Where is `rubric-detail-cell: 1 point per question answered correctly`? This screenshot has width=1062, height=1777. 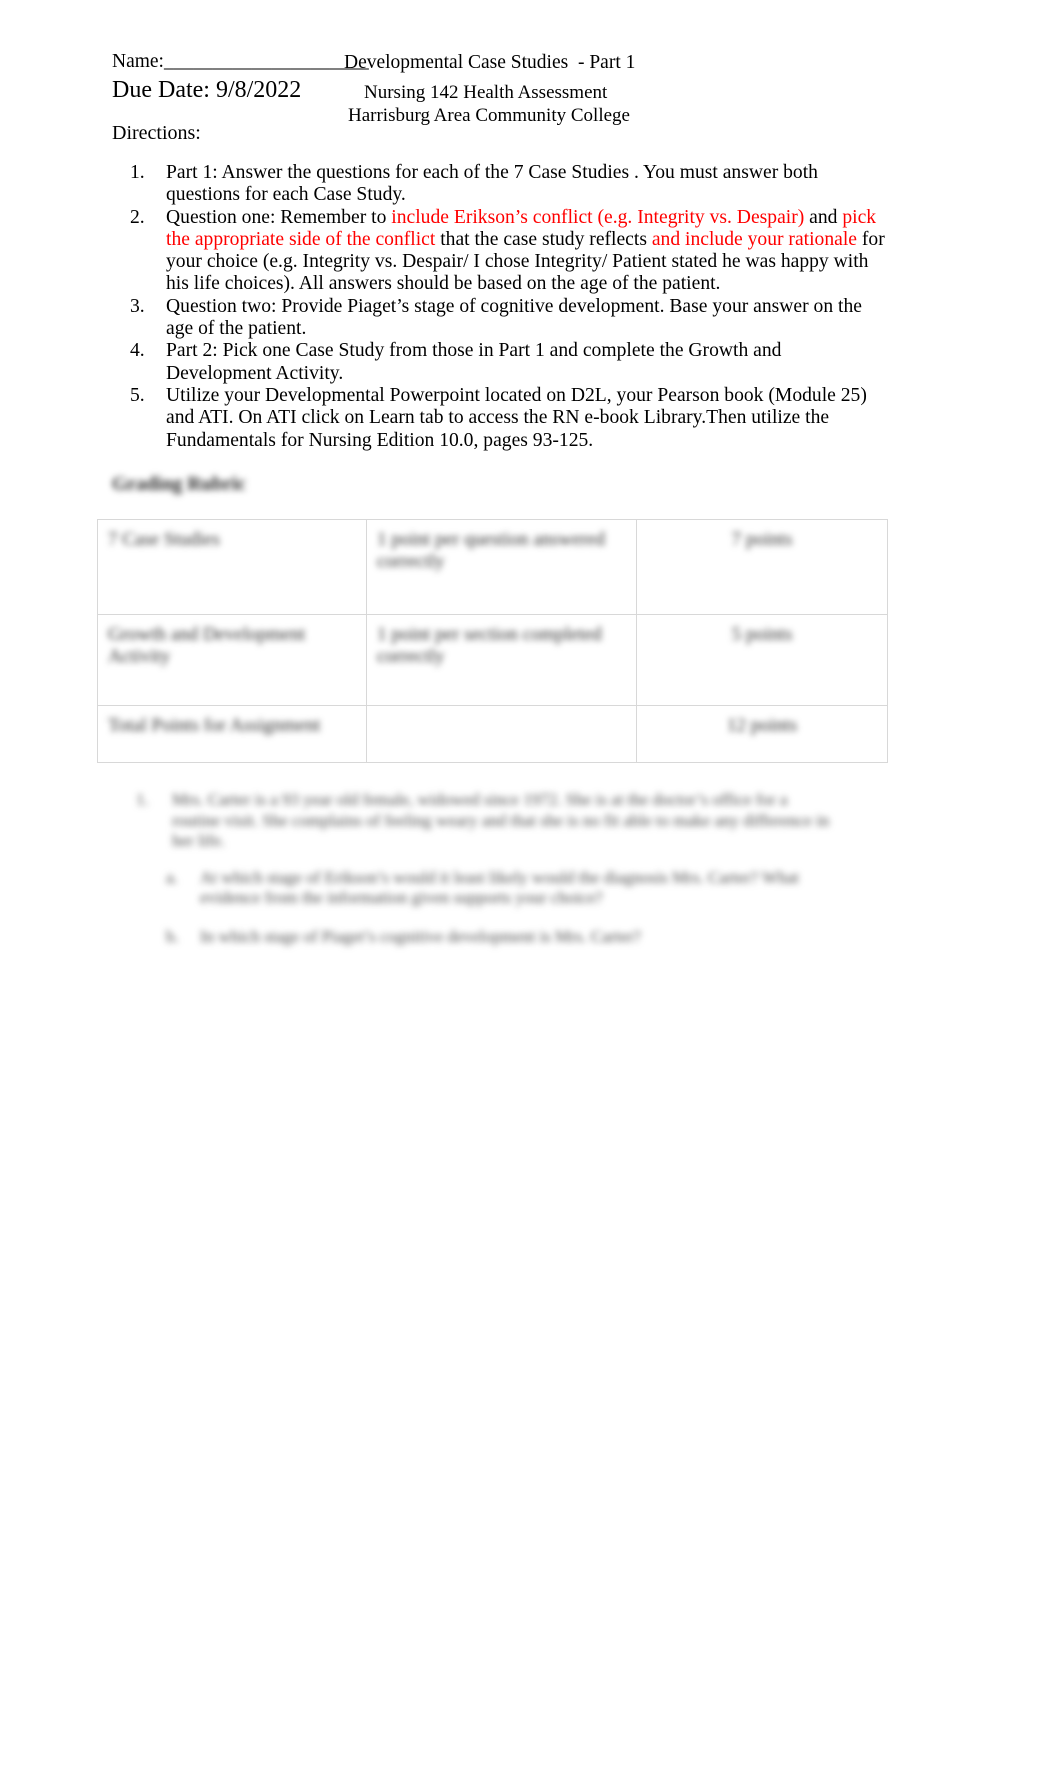 rubric-detail-cell: 1 point per question answered correctly is located at coordinates (501, 567).